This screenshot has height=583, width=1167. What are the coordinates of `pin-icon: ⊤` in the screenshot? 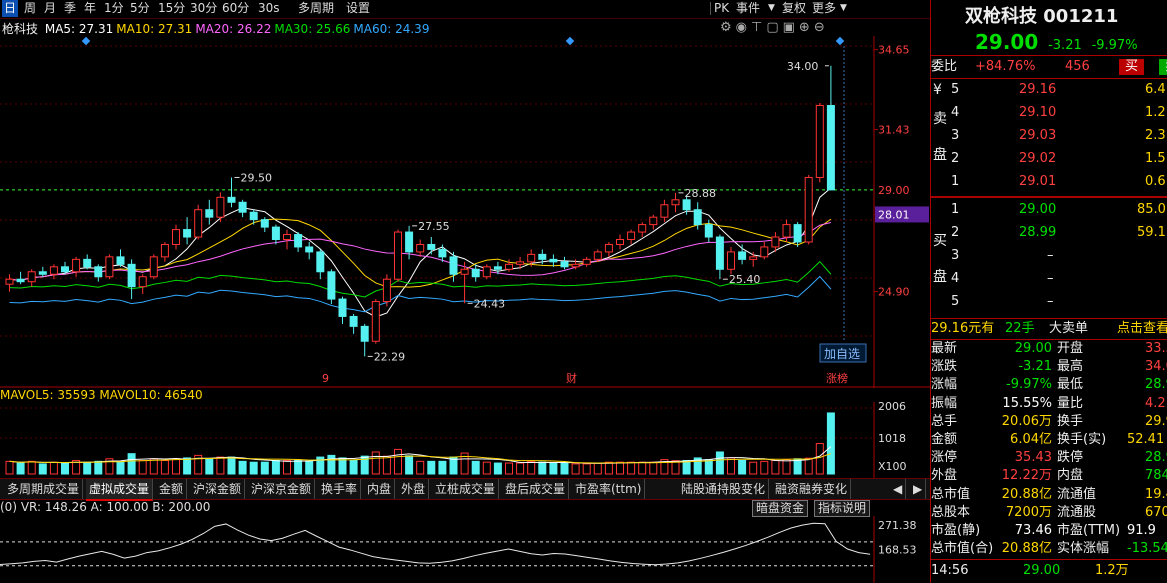 It's located at (758, 27).